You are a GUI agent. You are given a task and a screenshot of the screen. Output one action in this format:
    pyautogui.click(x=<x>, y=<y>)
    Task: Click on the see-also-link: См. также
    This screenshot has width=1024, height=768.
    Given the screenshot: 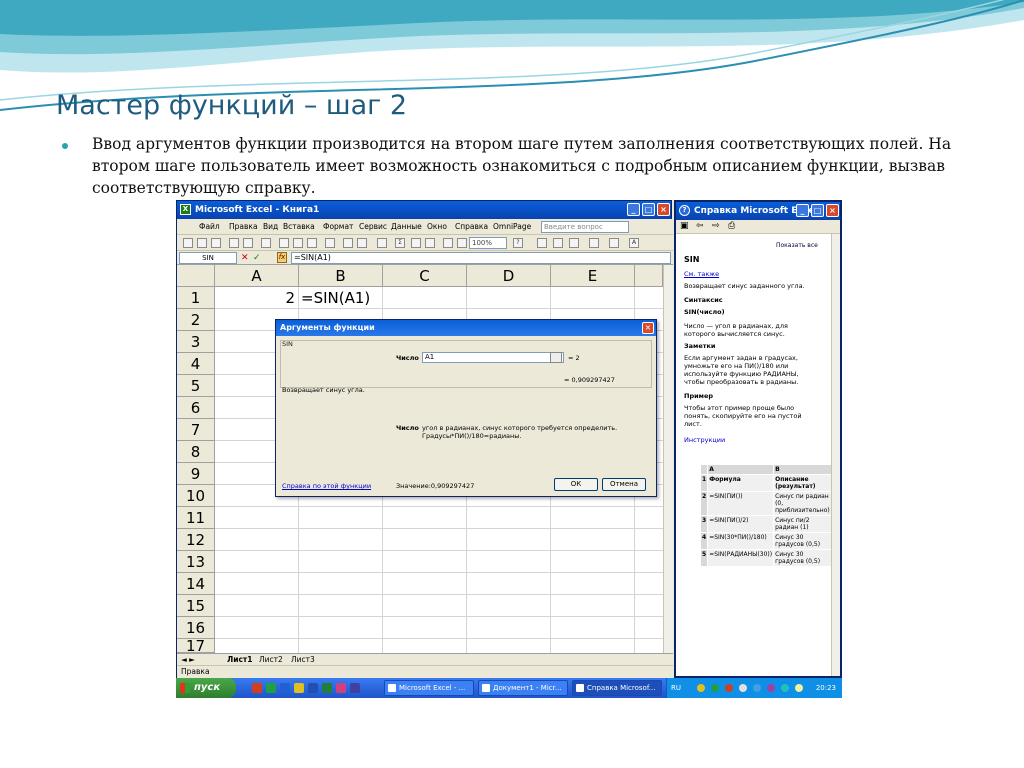 What is the action you would take?
    pyautogui.click(x=701, y=274)
    